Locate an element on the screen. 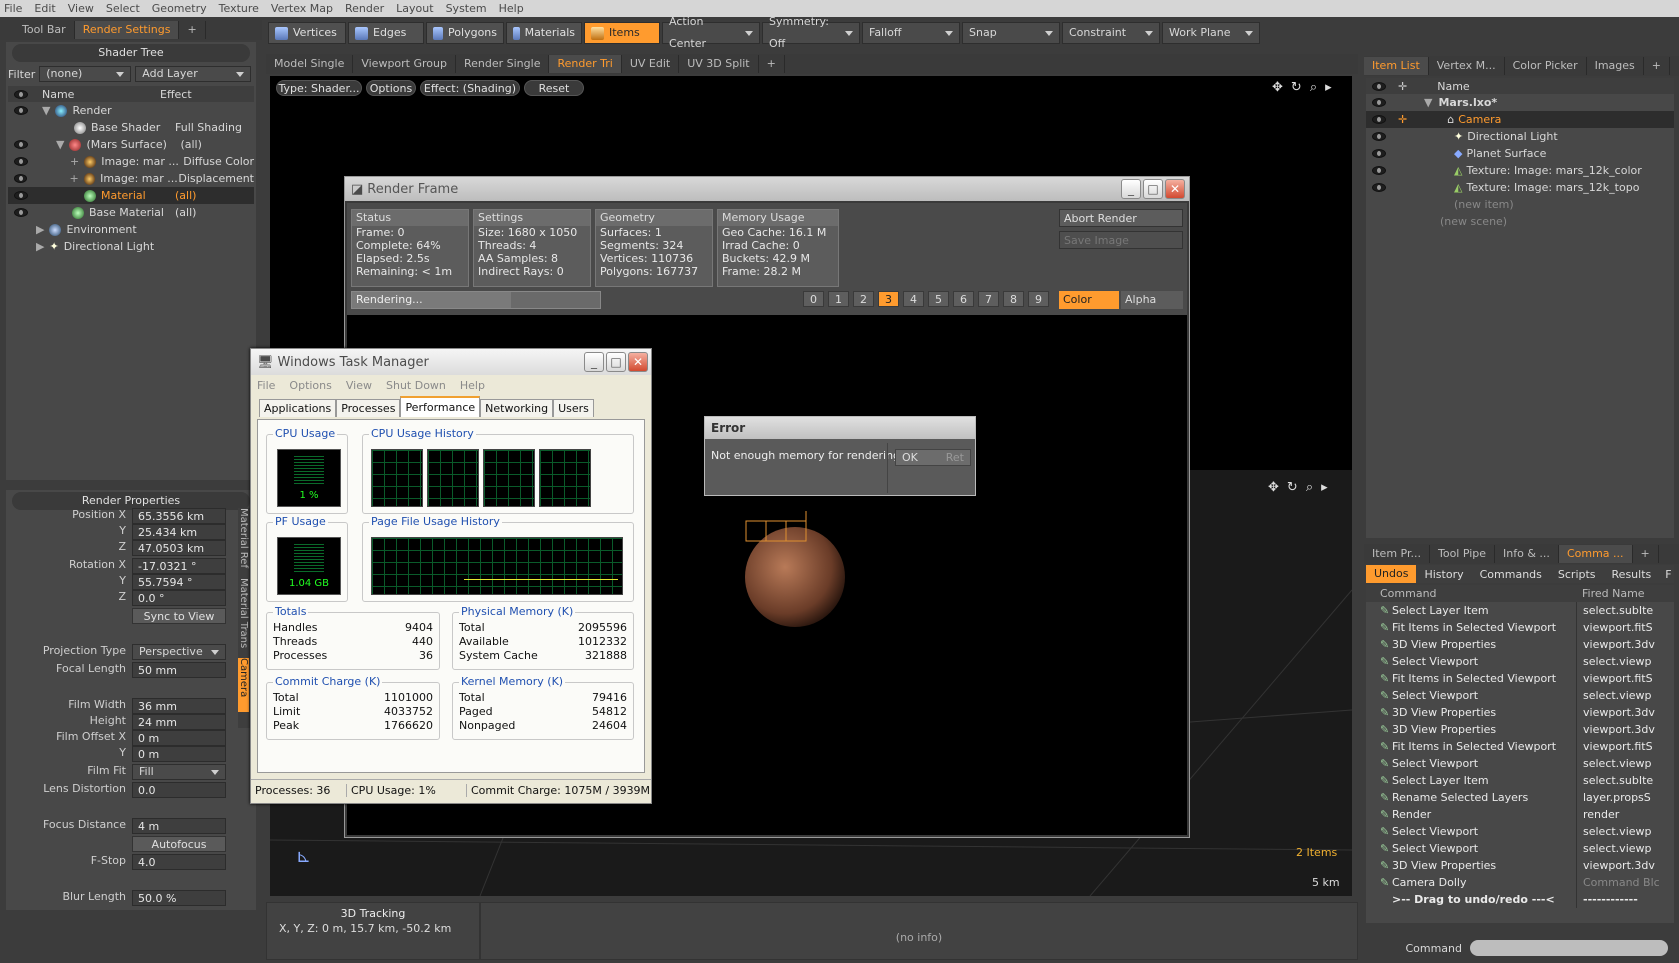 Image resolution: width=1679 pixels, height=963 pixels. tab-render-single: Render Single is located at coordinates (503, 64).